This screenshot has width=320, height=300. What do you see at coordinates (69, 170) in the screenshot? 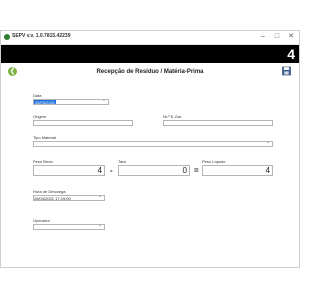
I see `peso-bruto-input: 4` at bounding box center [69, 170].